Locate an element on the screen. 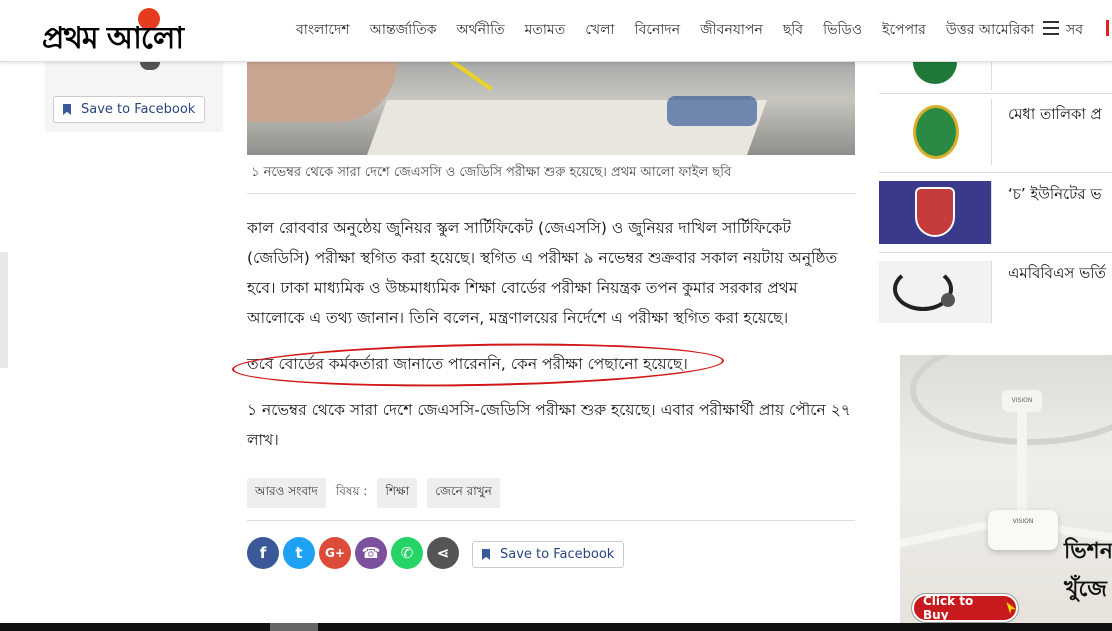 This screenshot has width=1112, height=631. nav-item-opinion: মতামত is located at coordinates (545, 30).